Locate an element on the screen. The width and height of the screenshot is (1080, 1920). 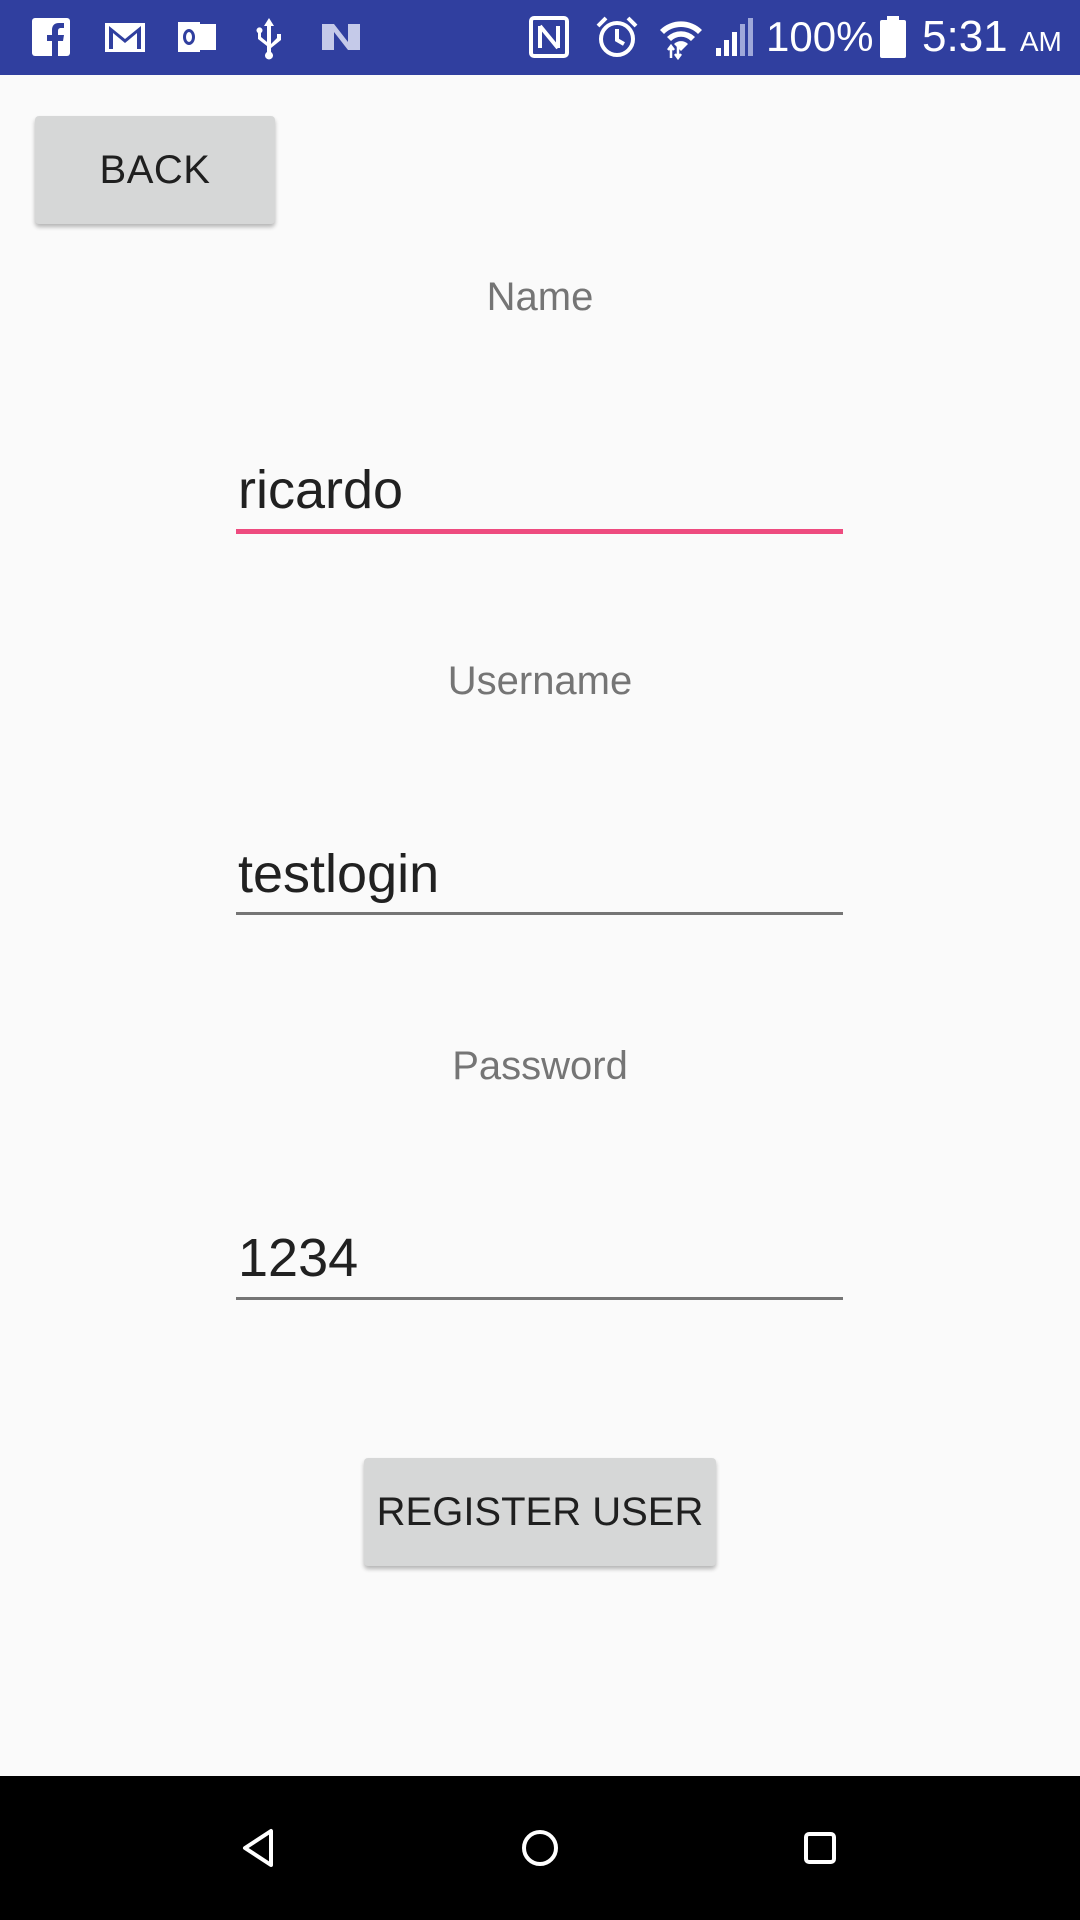
clock-time: 5:31 is located at coordinates (965, 36).